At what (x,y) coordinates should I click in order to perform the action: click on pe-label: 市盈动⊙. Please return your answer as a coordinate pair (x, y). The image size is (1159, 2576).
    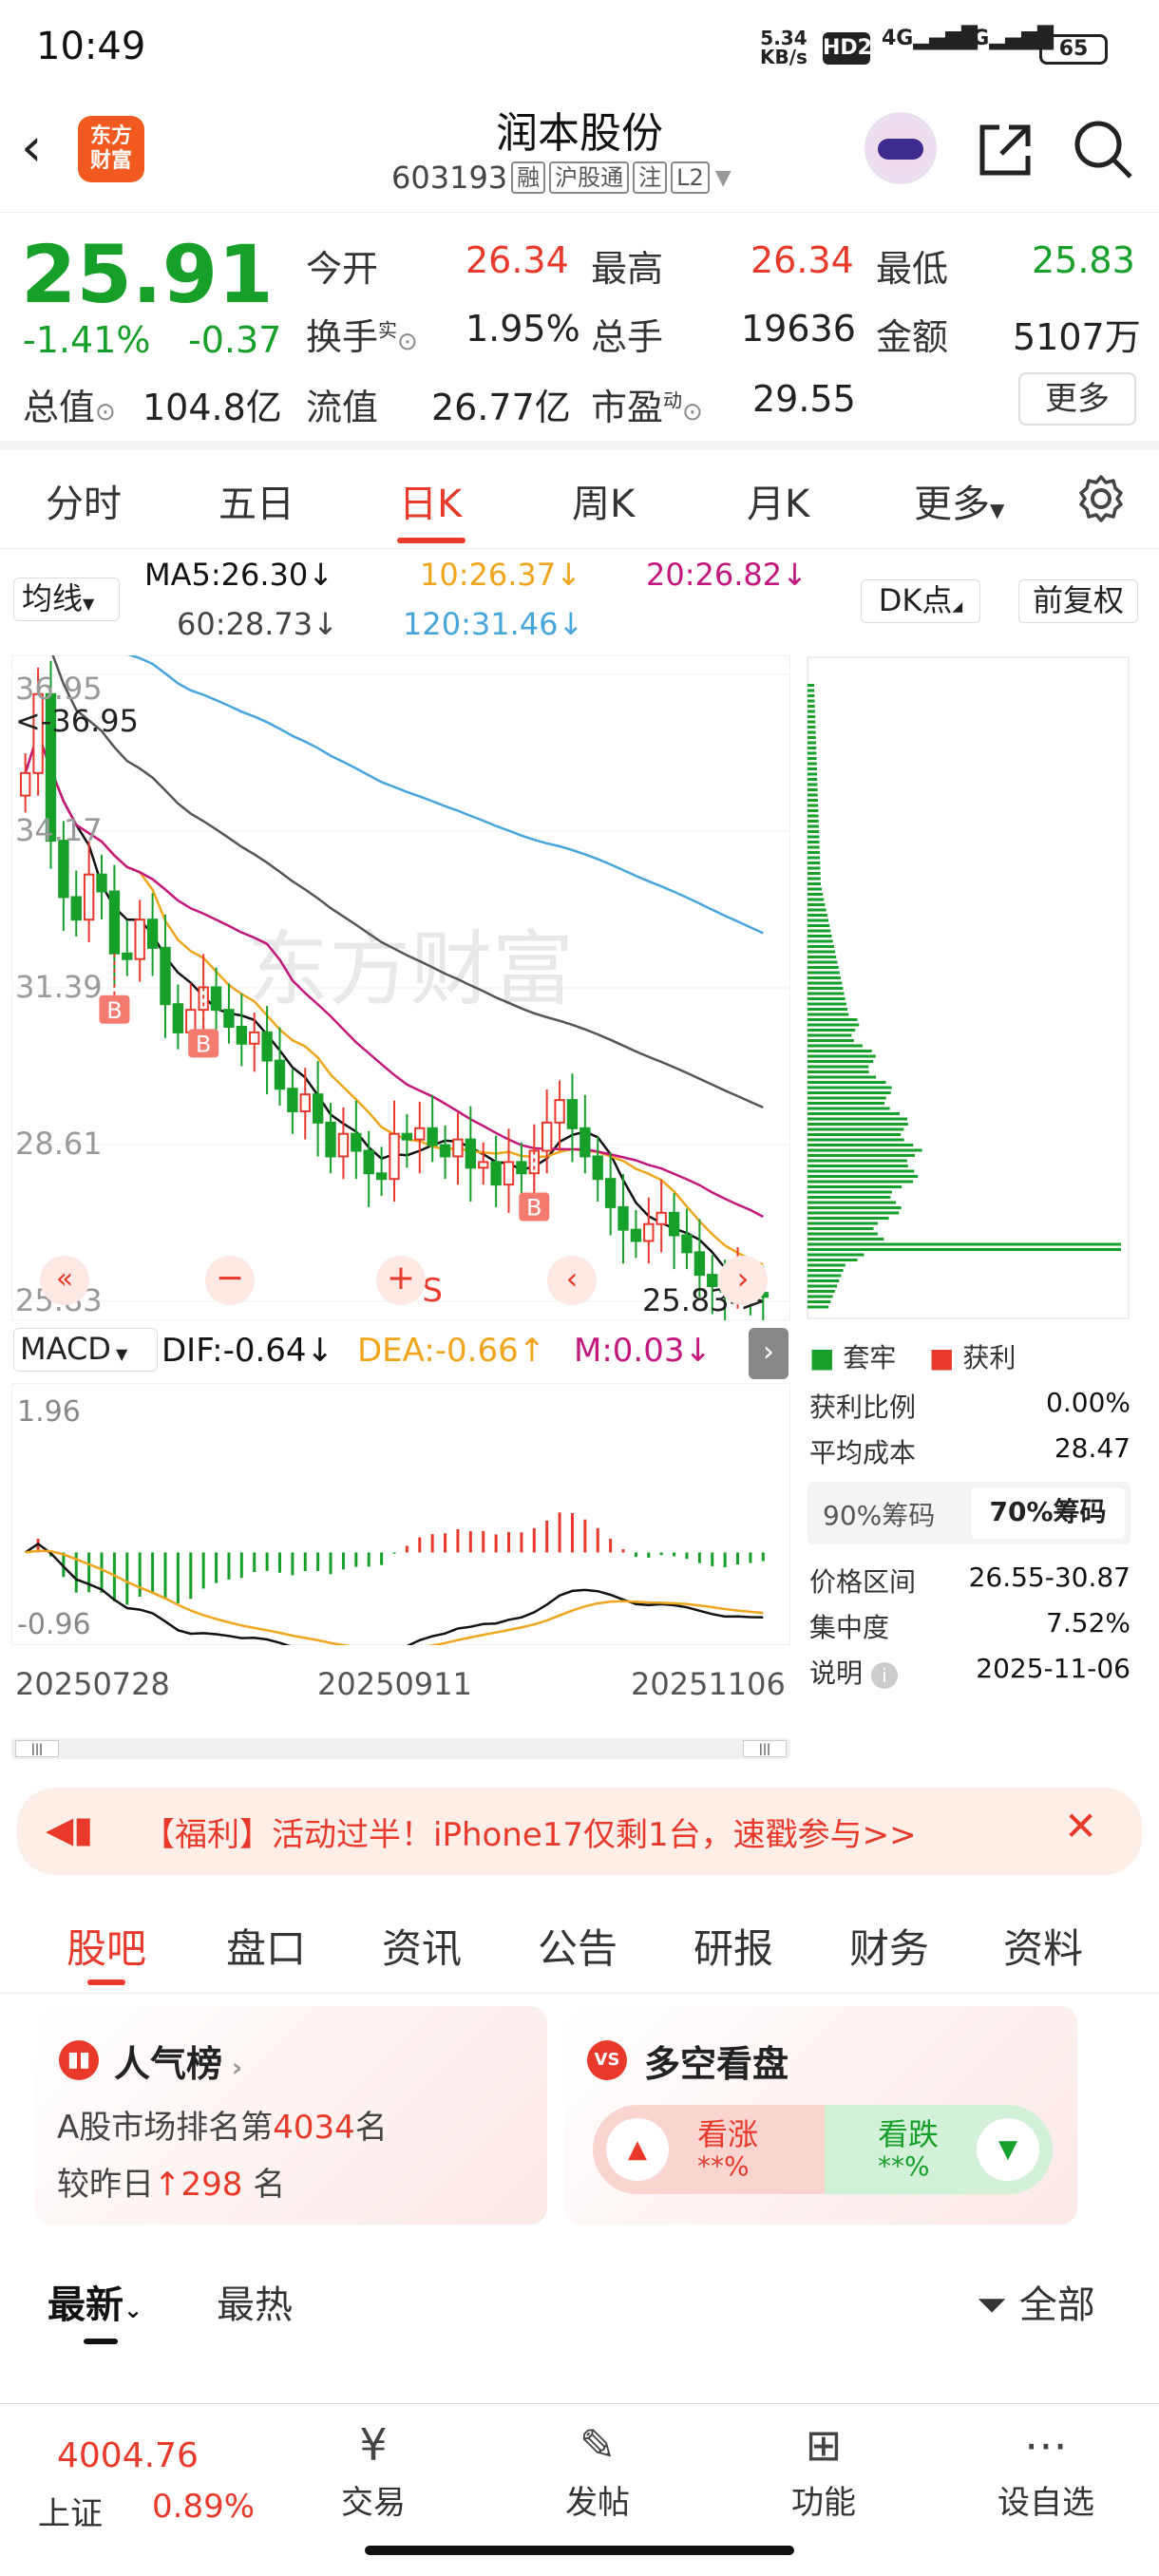
    Looking at the image, I should click on (647, 404).